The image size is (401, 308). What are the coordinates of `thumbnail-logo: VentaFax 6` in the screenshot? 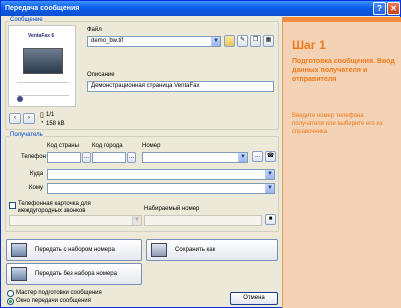 It's located at (41, 36).